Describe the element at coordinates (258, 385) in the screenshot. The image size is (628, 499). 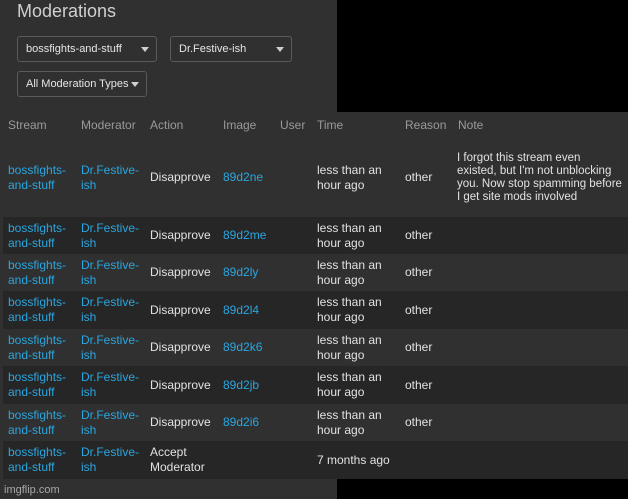
I see `row-image-link: 89d2jb` at that location.